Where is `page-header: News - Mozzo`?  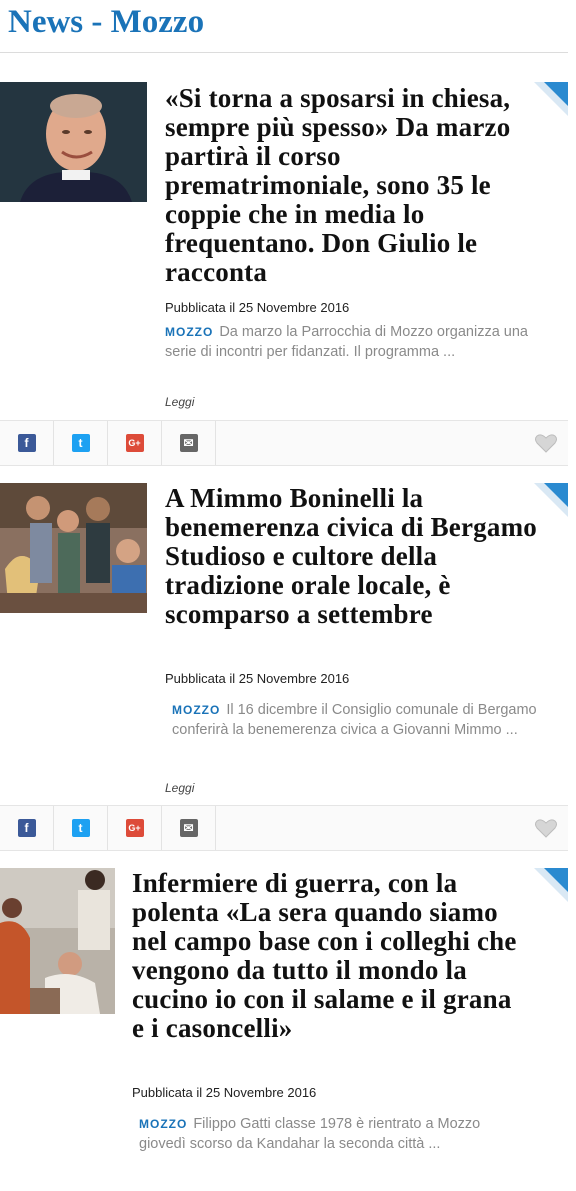 page-header: News - Mozzo is located at coordinates (284, 26).